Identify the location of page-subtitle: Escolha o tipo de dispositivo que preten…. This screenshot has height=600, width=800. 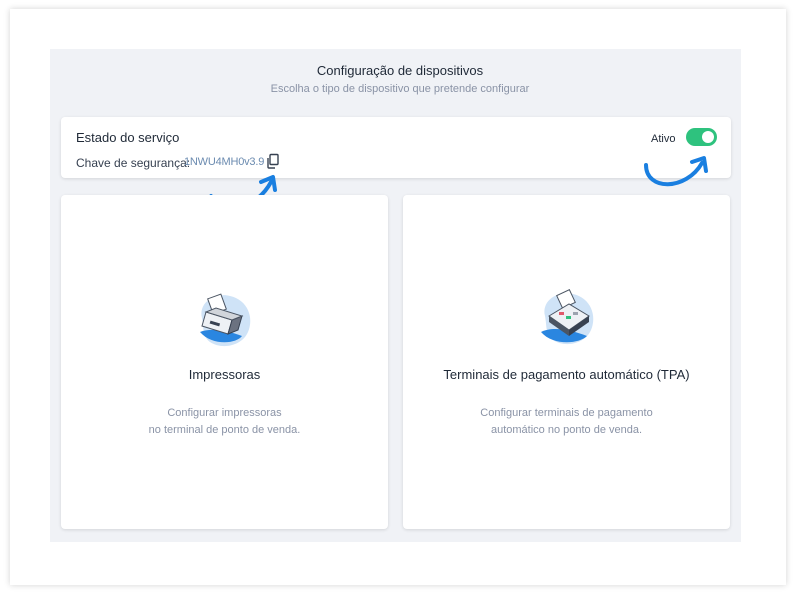
(400, 89).